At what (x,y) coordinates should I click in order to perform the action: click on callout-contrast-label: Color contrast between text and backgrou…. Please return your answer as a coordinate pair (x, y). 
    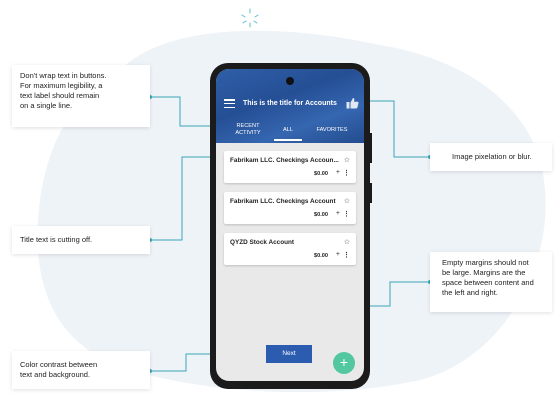
    Looking at the image, I should click on (59, 369).